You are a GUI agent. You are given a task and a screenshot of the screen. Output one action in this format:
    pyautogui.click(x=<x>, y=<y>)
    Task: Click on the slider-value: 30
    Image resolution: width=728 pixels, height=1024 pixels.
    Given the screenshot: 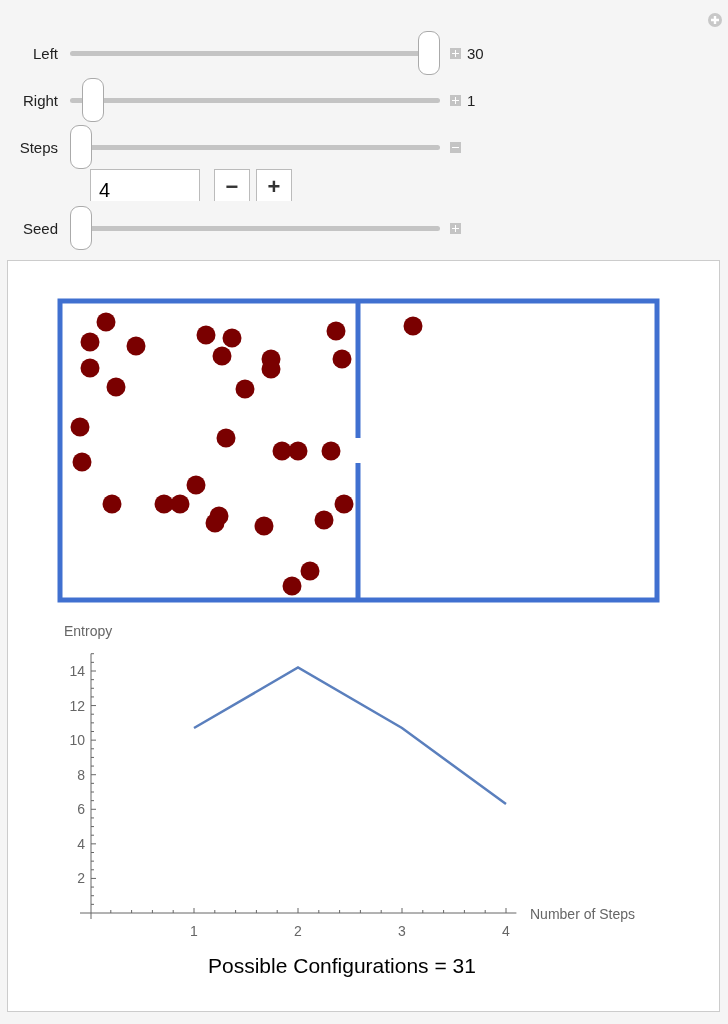 What is the action you would take?
    pyautogui.click(x=475, y=53)
    